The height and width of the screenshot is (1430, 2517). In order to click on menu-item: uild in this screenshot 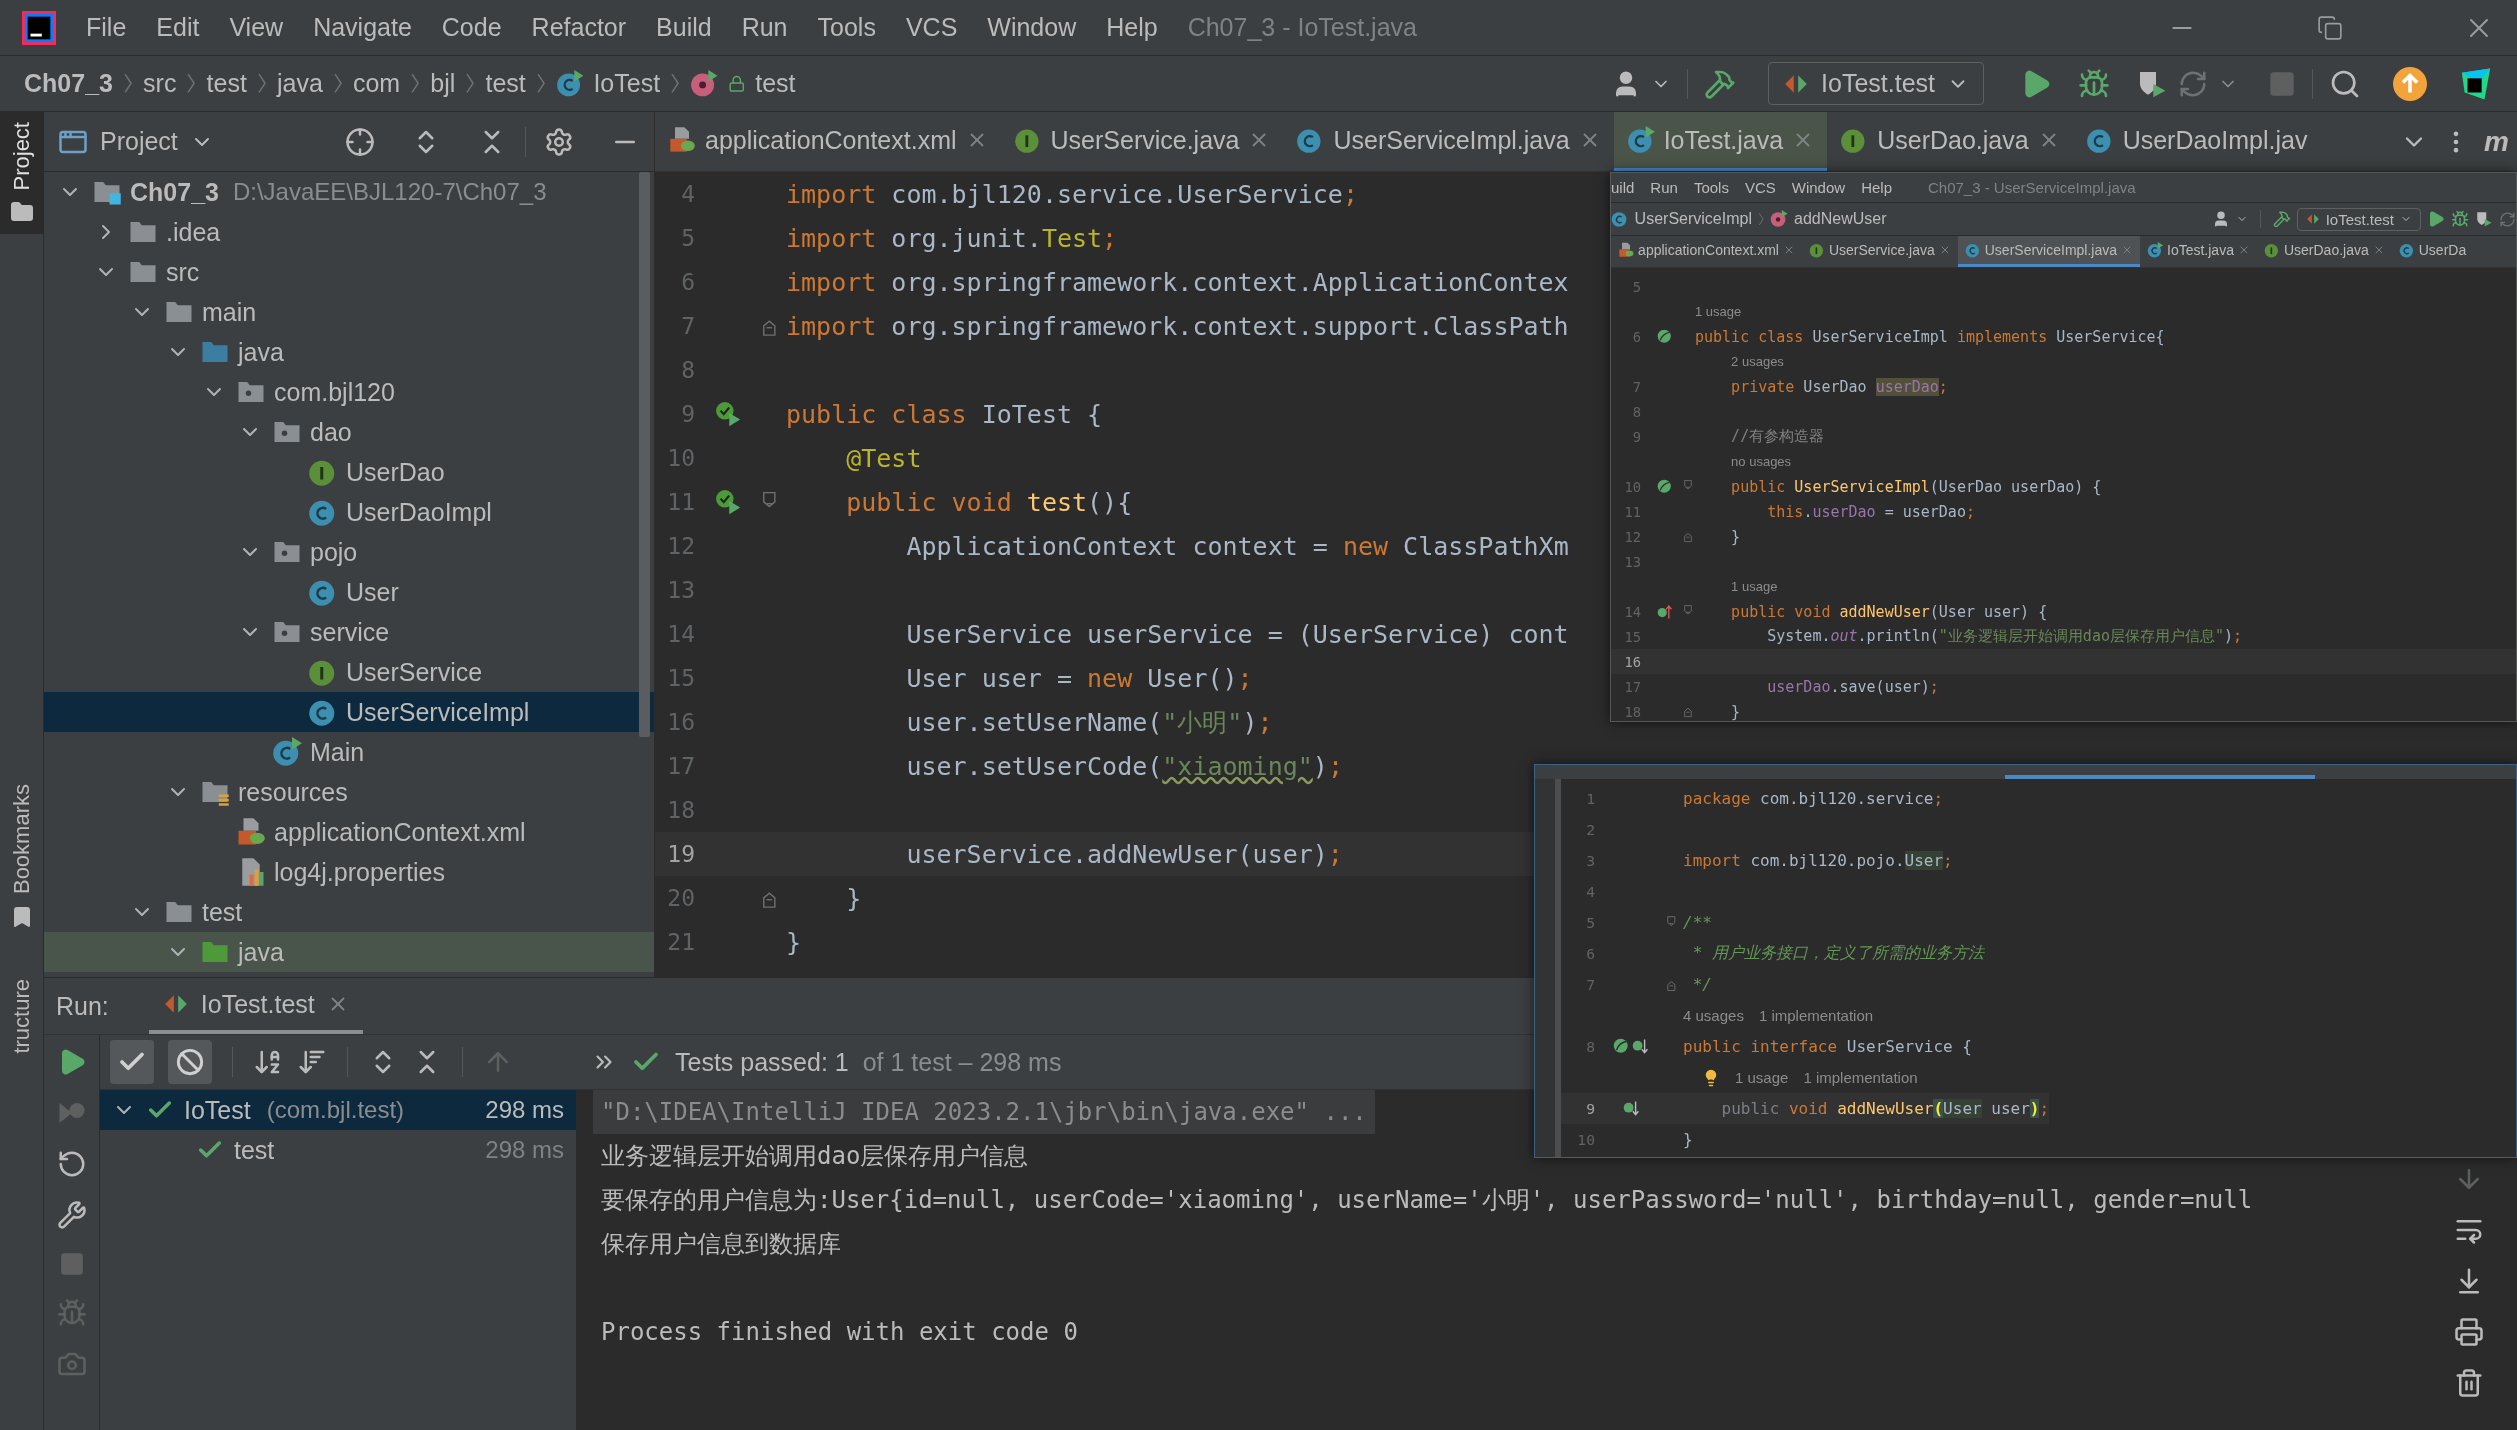, I will do `click(1623, 187)`.